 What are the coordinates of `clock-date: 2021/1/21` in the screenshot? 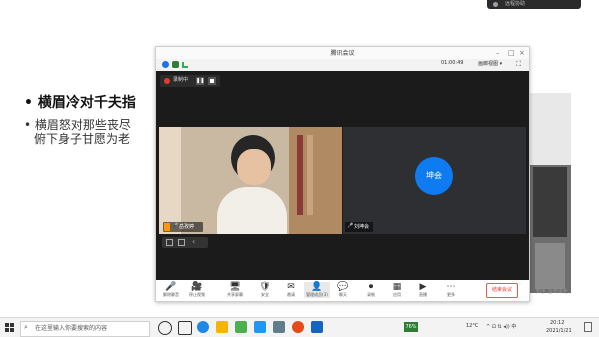 It's located at (559, 331).